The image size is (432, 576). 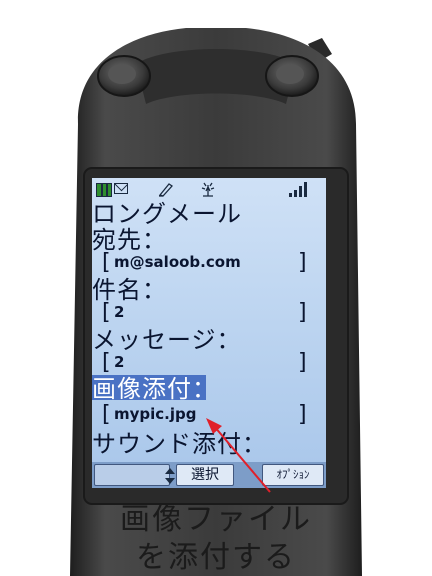 I want to click on to-value: m@saloob.com, so click(x=177, y=262).